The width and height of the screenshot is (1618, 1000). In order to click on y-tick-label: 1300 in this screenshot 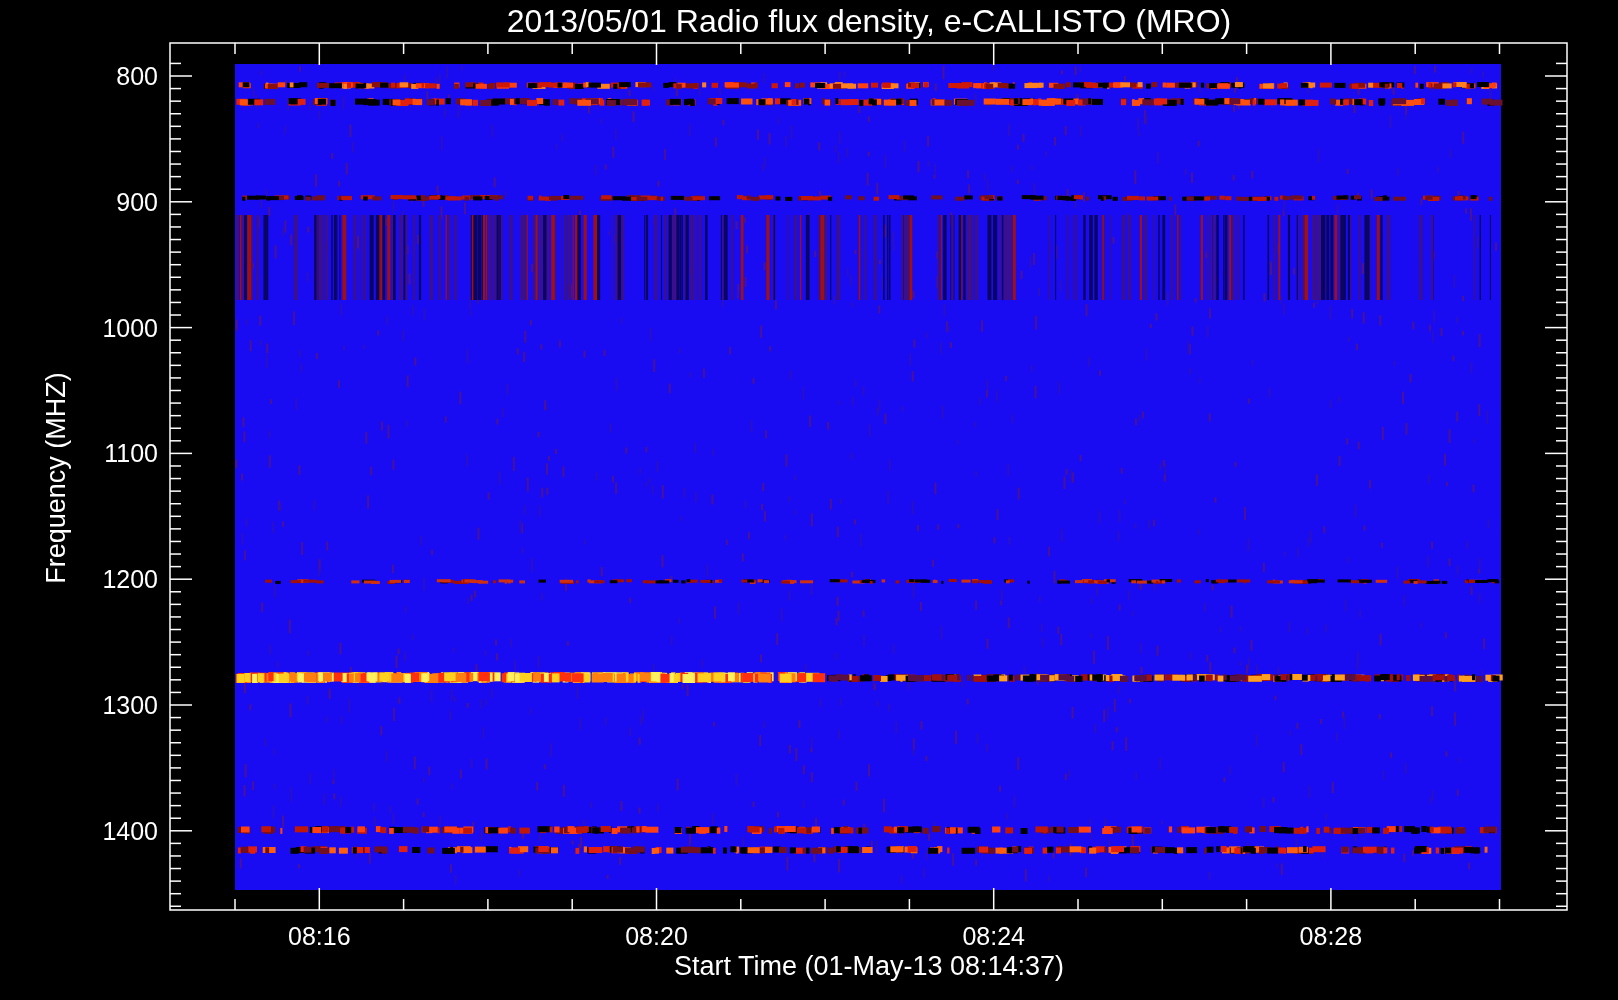, I will do `click(130, 705)`.